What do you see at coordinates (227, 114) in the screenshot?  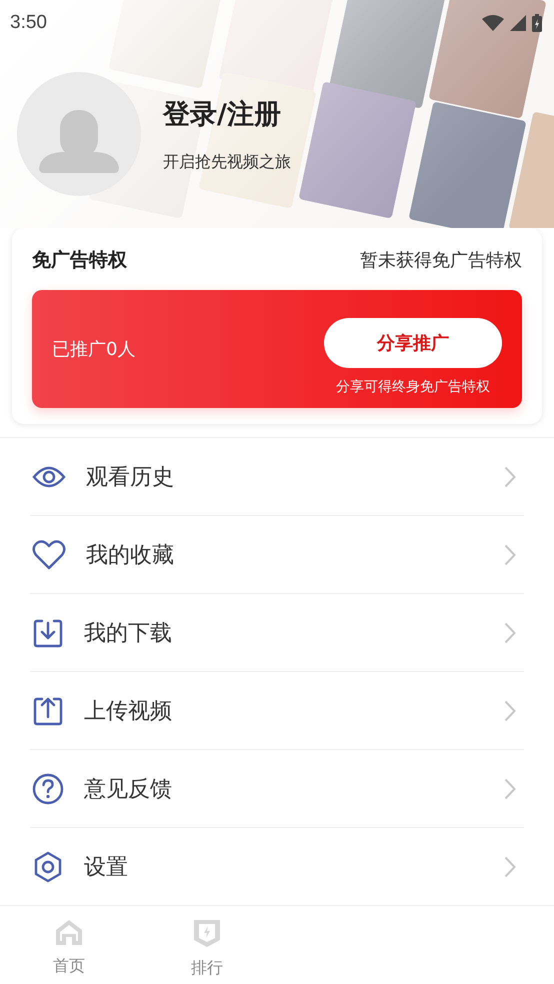 I see `login-link: 登录/注册` at bounding box center [227, 114].